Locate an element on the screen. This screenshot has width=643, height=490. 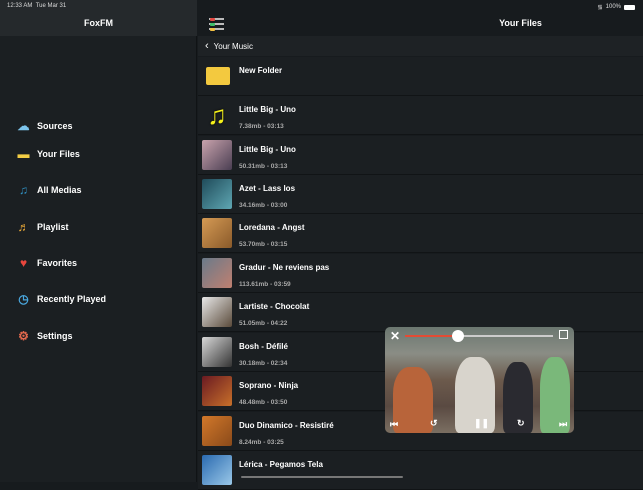
sidebar-item-favorites: ♥ Favorites is located at coordinates (46, 263).